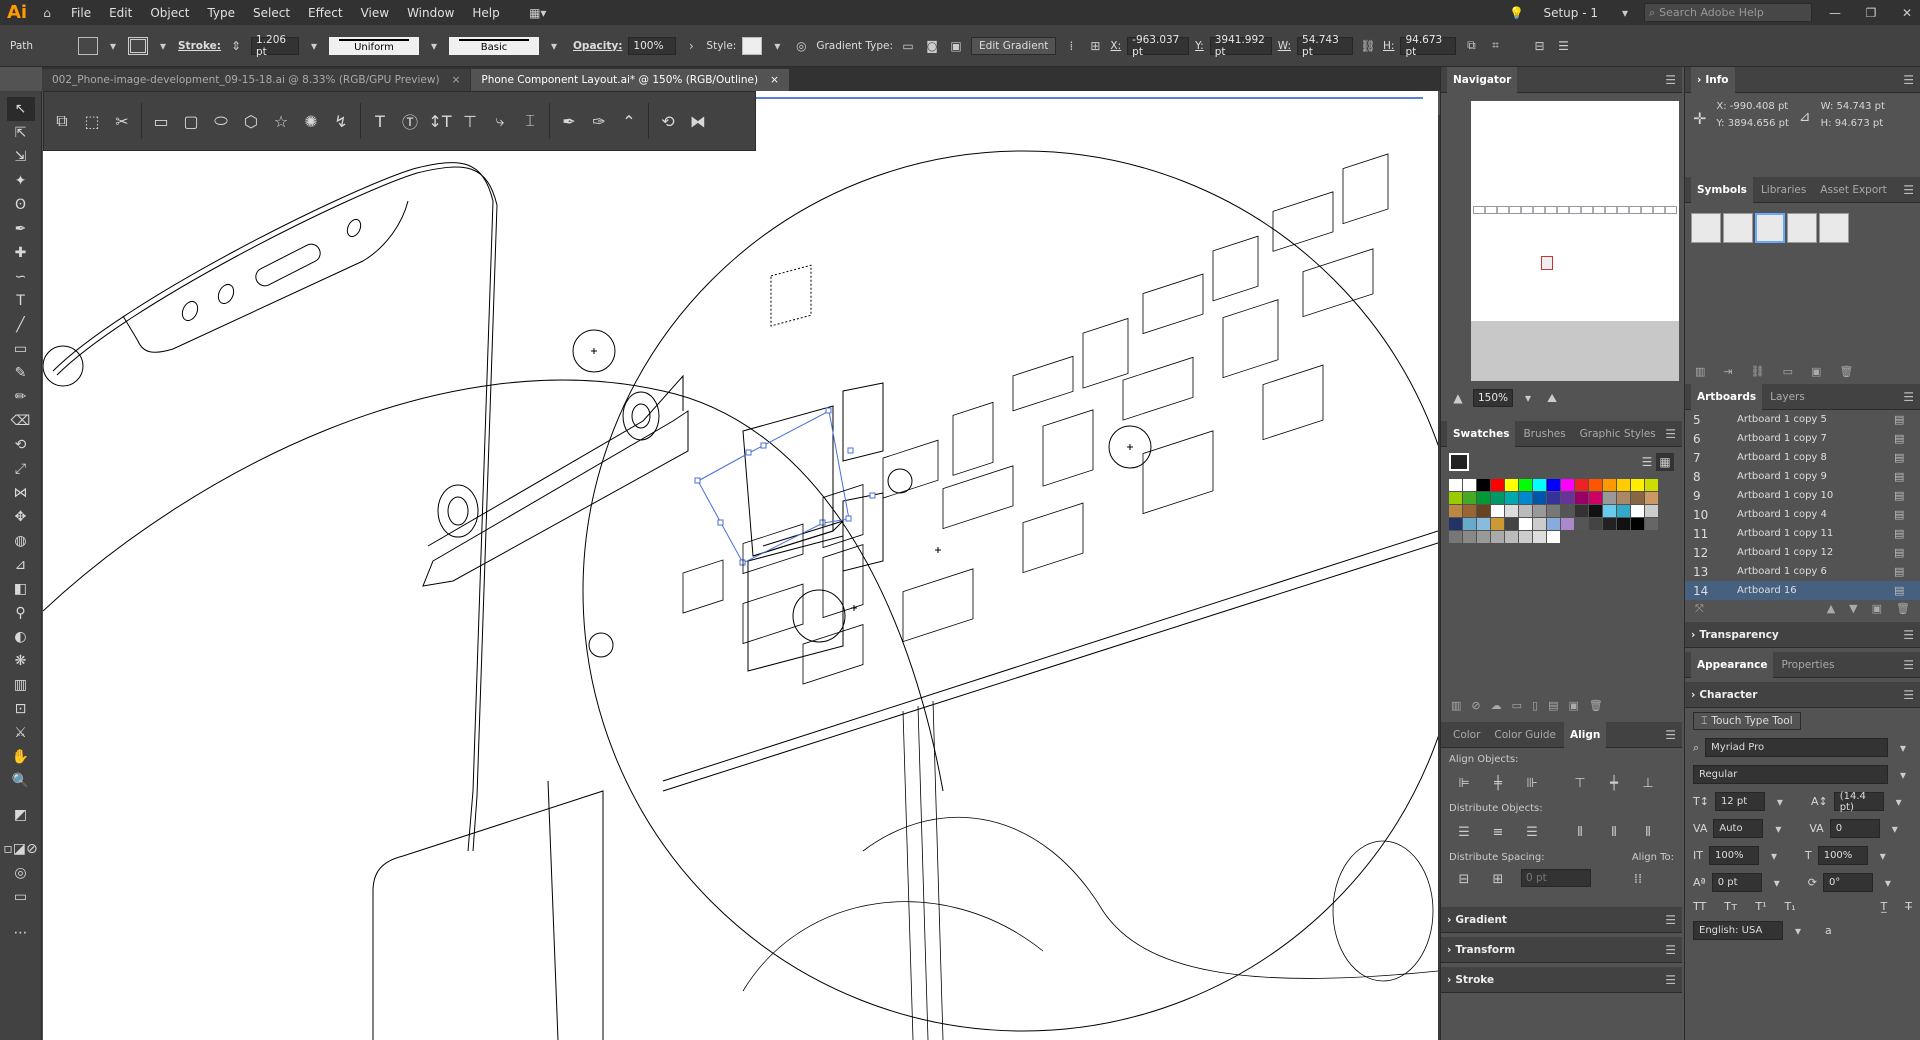  I want to click on search-help-field: ⌕ Search Adobe Help, so click(1728, 12).